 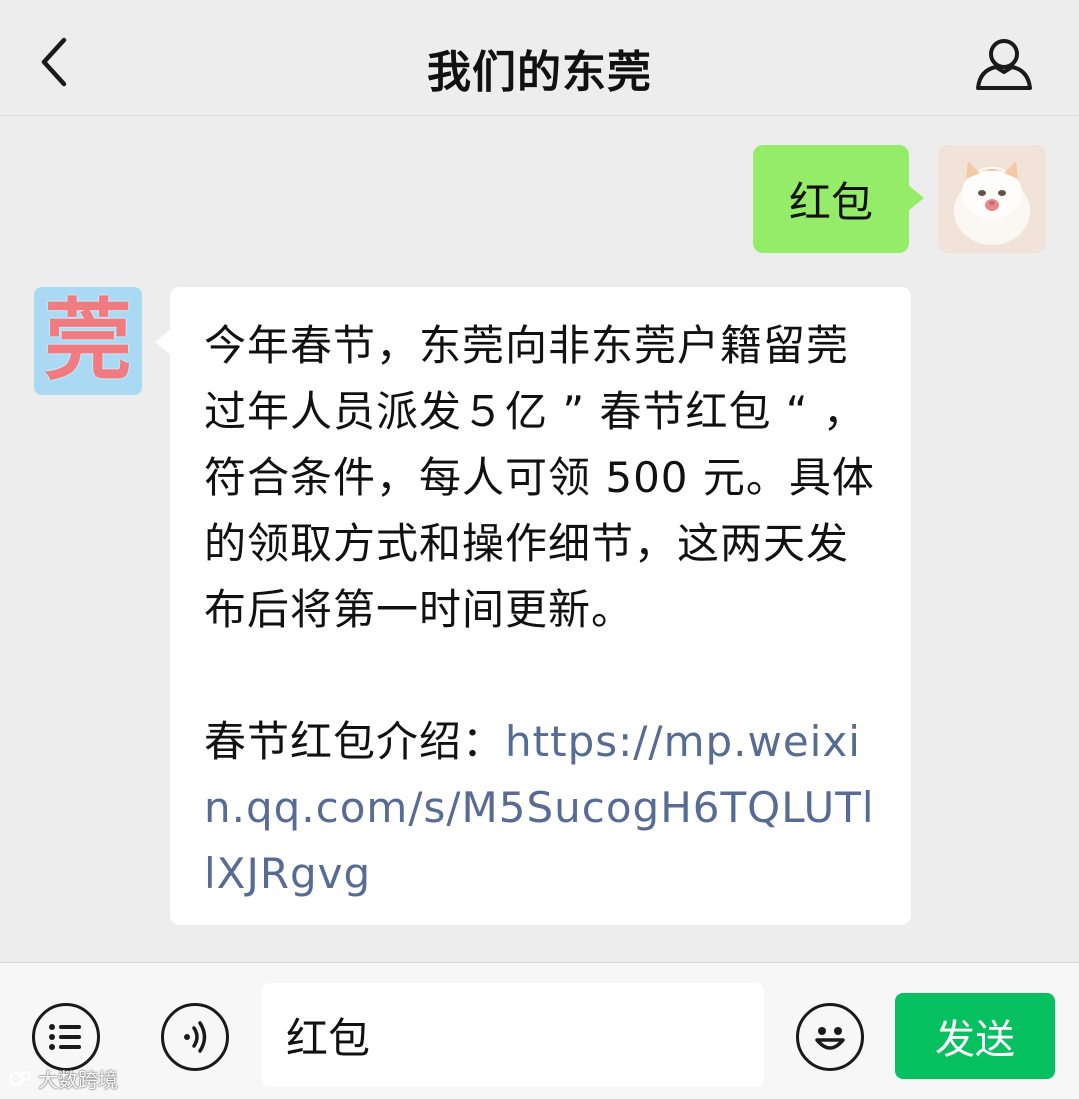 What do you see at coordinates (78, 1080) in the screenshot?
I see `watermark-text: 大数跨境` at bounding box center [78, 1080].